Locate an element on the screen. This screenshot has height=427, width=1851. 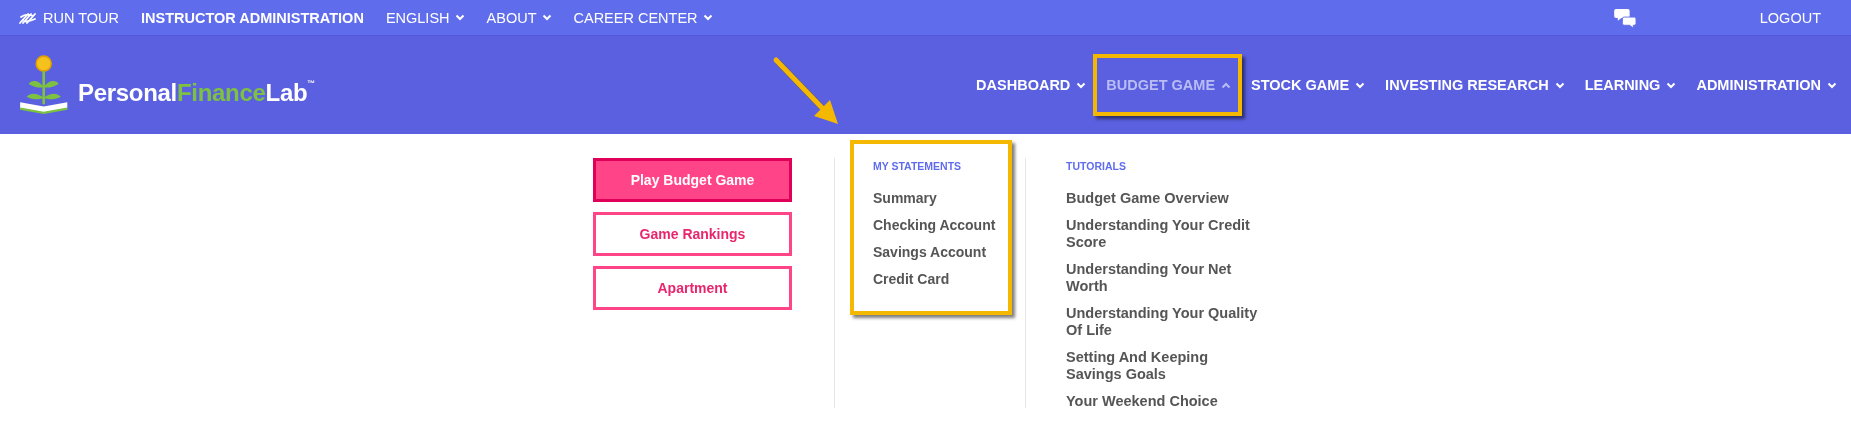
menu-link: Understanding Your Net Worth is located at coordinates (1166, 278).